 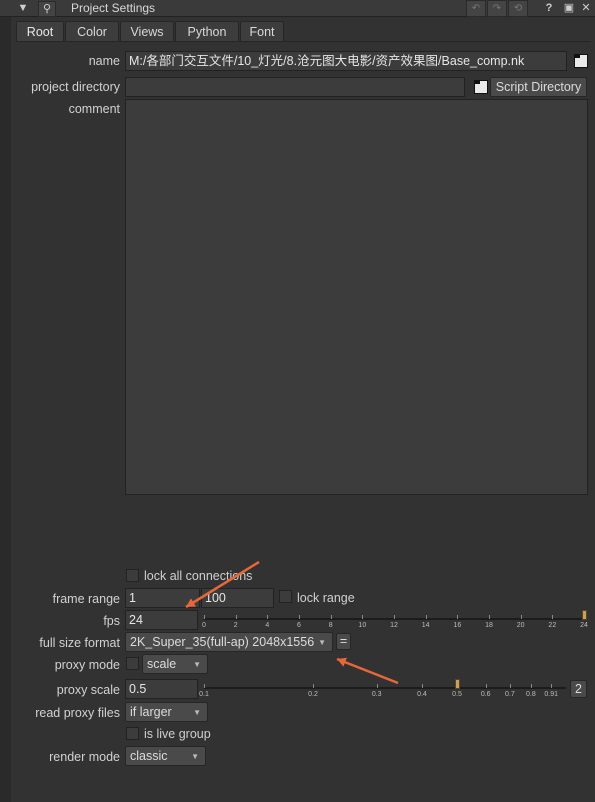 I want to click on annotation-arrow-format-shaft, so click(x=367, y=671).